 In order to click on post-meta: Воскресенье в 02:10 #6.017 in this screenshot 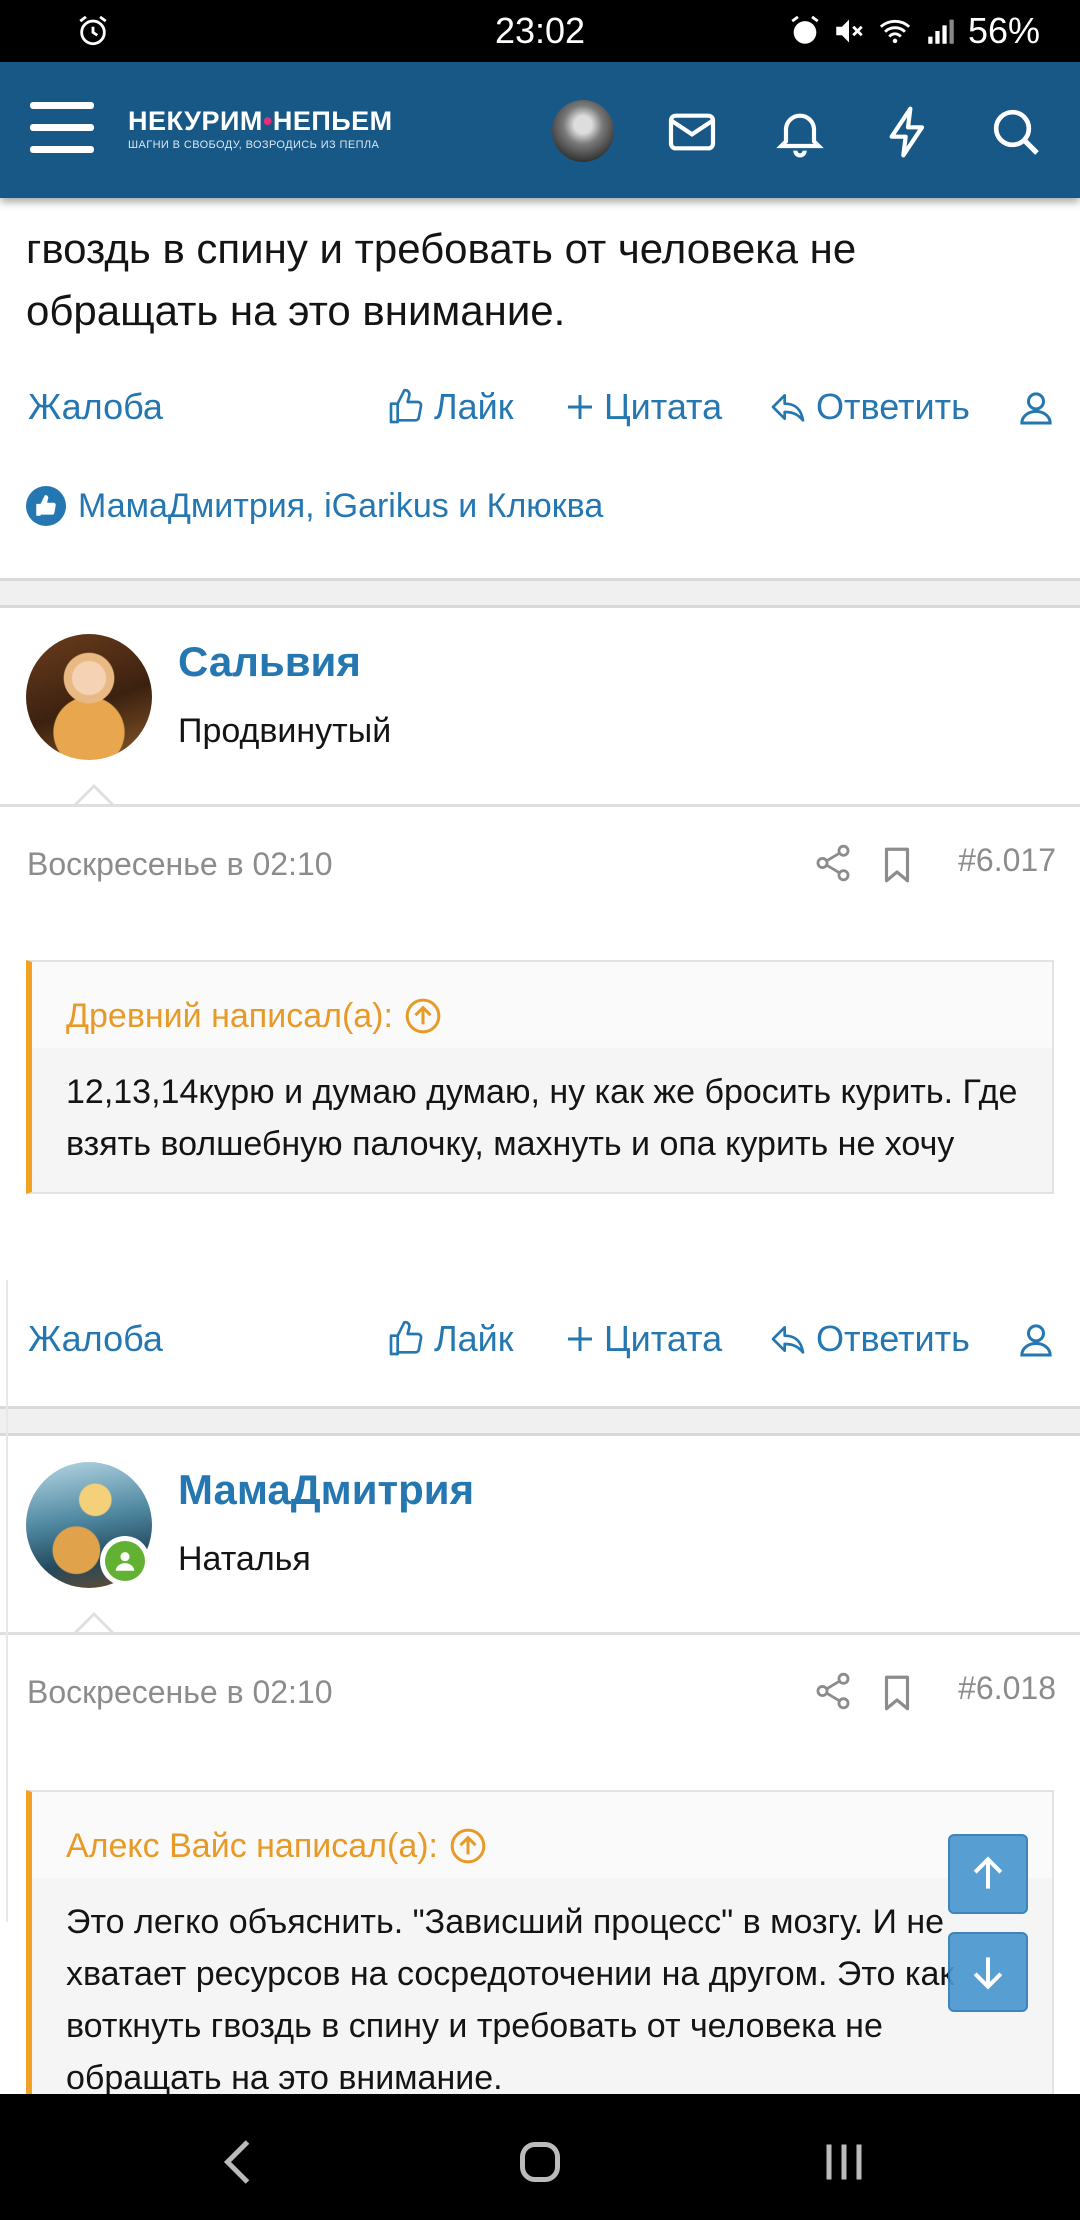, I will do `click(540, 864)`.